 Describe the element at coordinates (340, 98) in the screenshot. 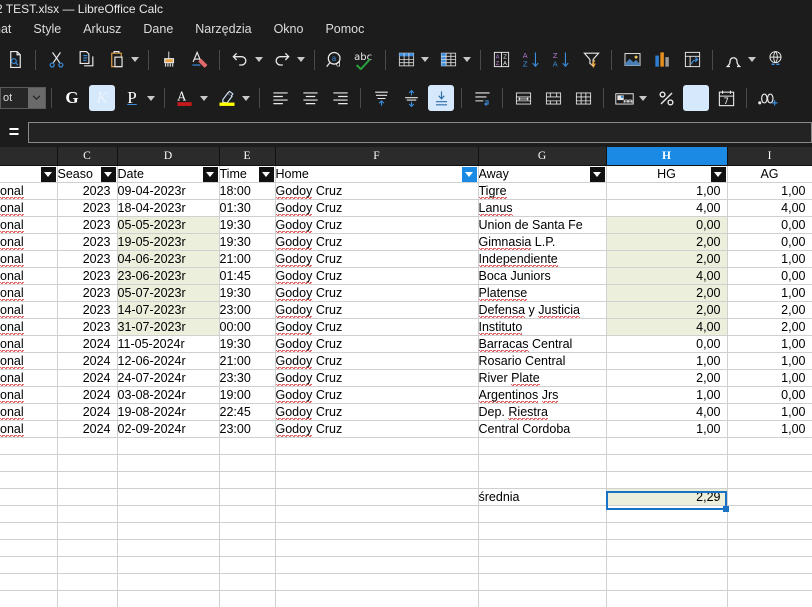

I see `align-right-icon` at that location.